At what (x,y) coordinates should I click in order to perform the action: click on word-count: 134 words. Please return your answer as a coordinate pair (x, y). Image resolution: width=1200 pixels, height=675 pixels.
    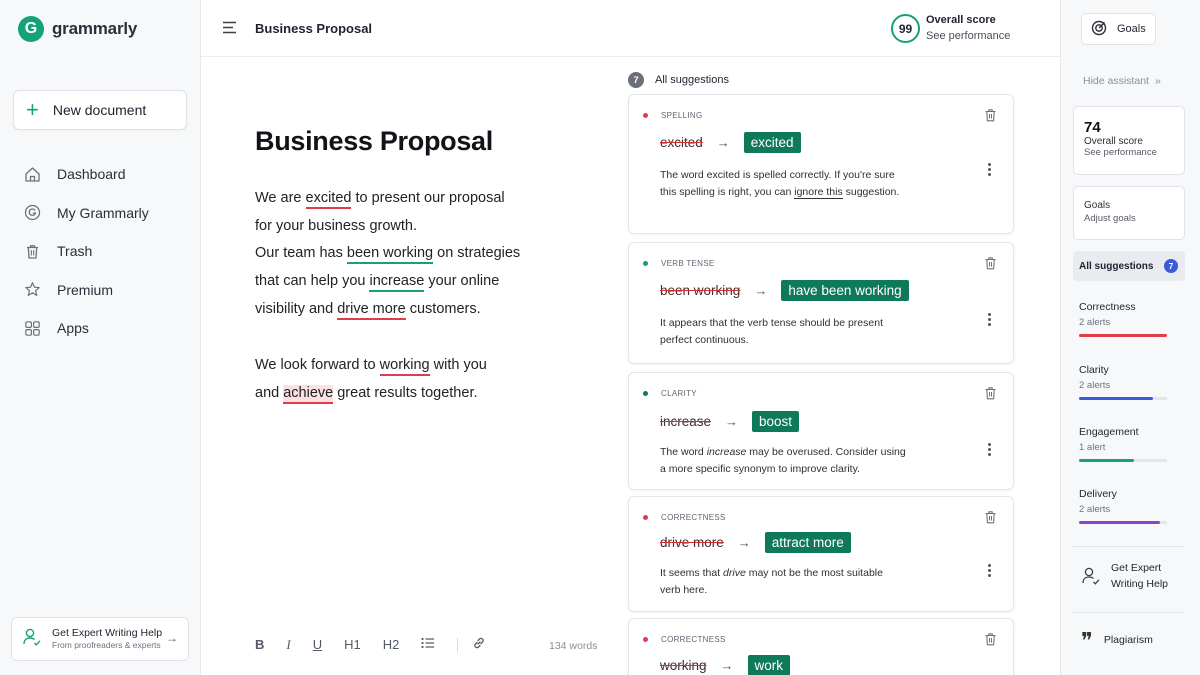
    Looking at the image, I should click on (573, 646).